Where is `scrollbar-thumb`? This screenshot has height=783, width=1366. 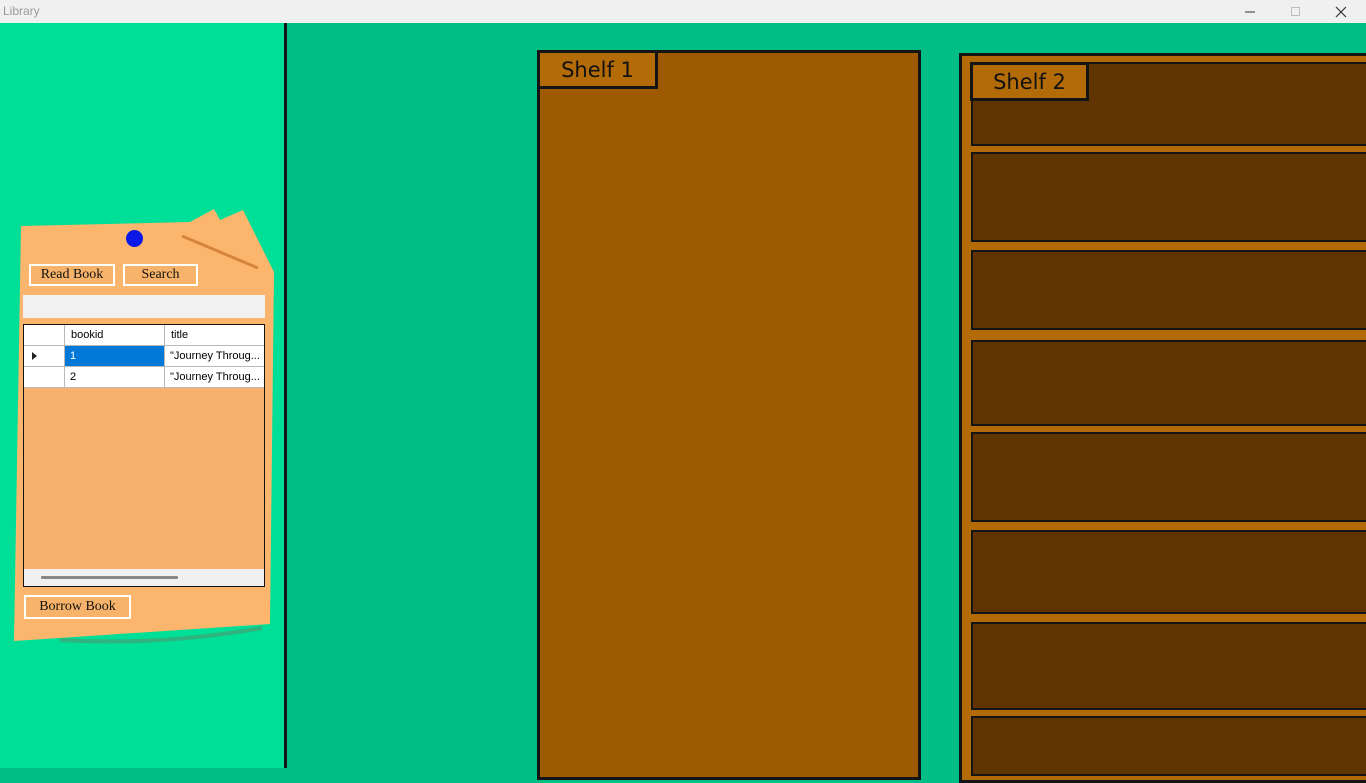 scrollbar-thumb is located at coordinates (109, 577).